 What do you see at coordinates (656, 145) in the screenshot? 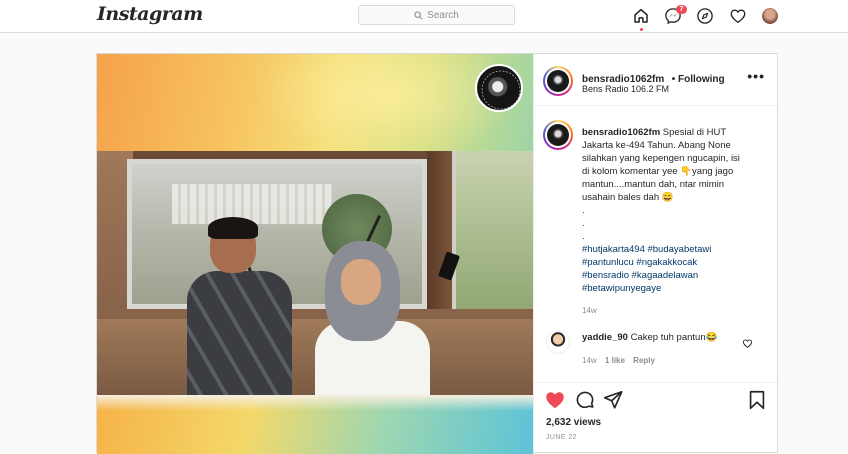
I see `caption-text: Jakarta ke-494 Tahun. Abang None` at bounding box center [656, 145].